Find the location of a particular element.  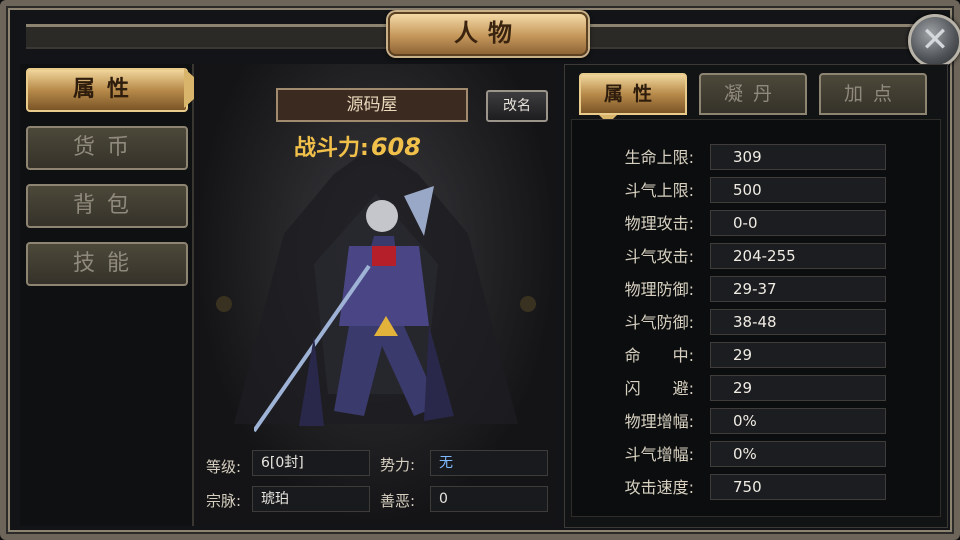

window-title-plate: 人物 is located at coordinates (488, 34).